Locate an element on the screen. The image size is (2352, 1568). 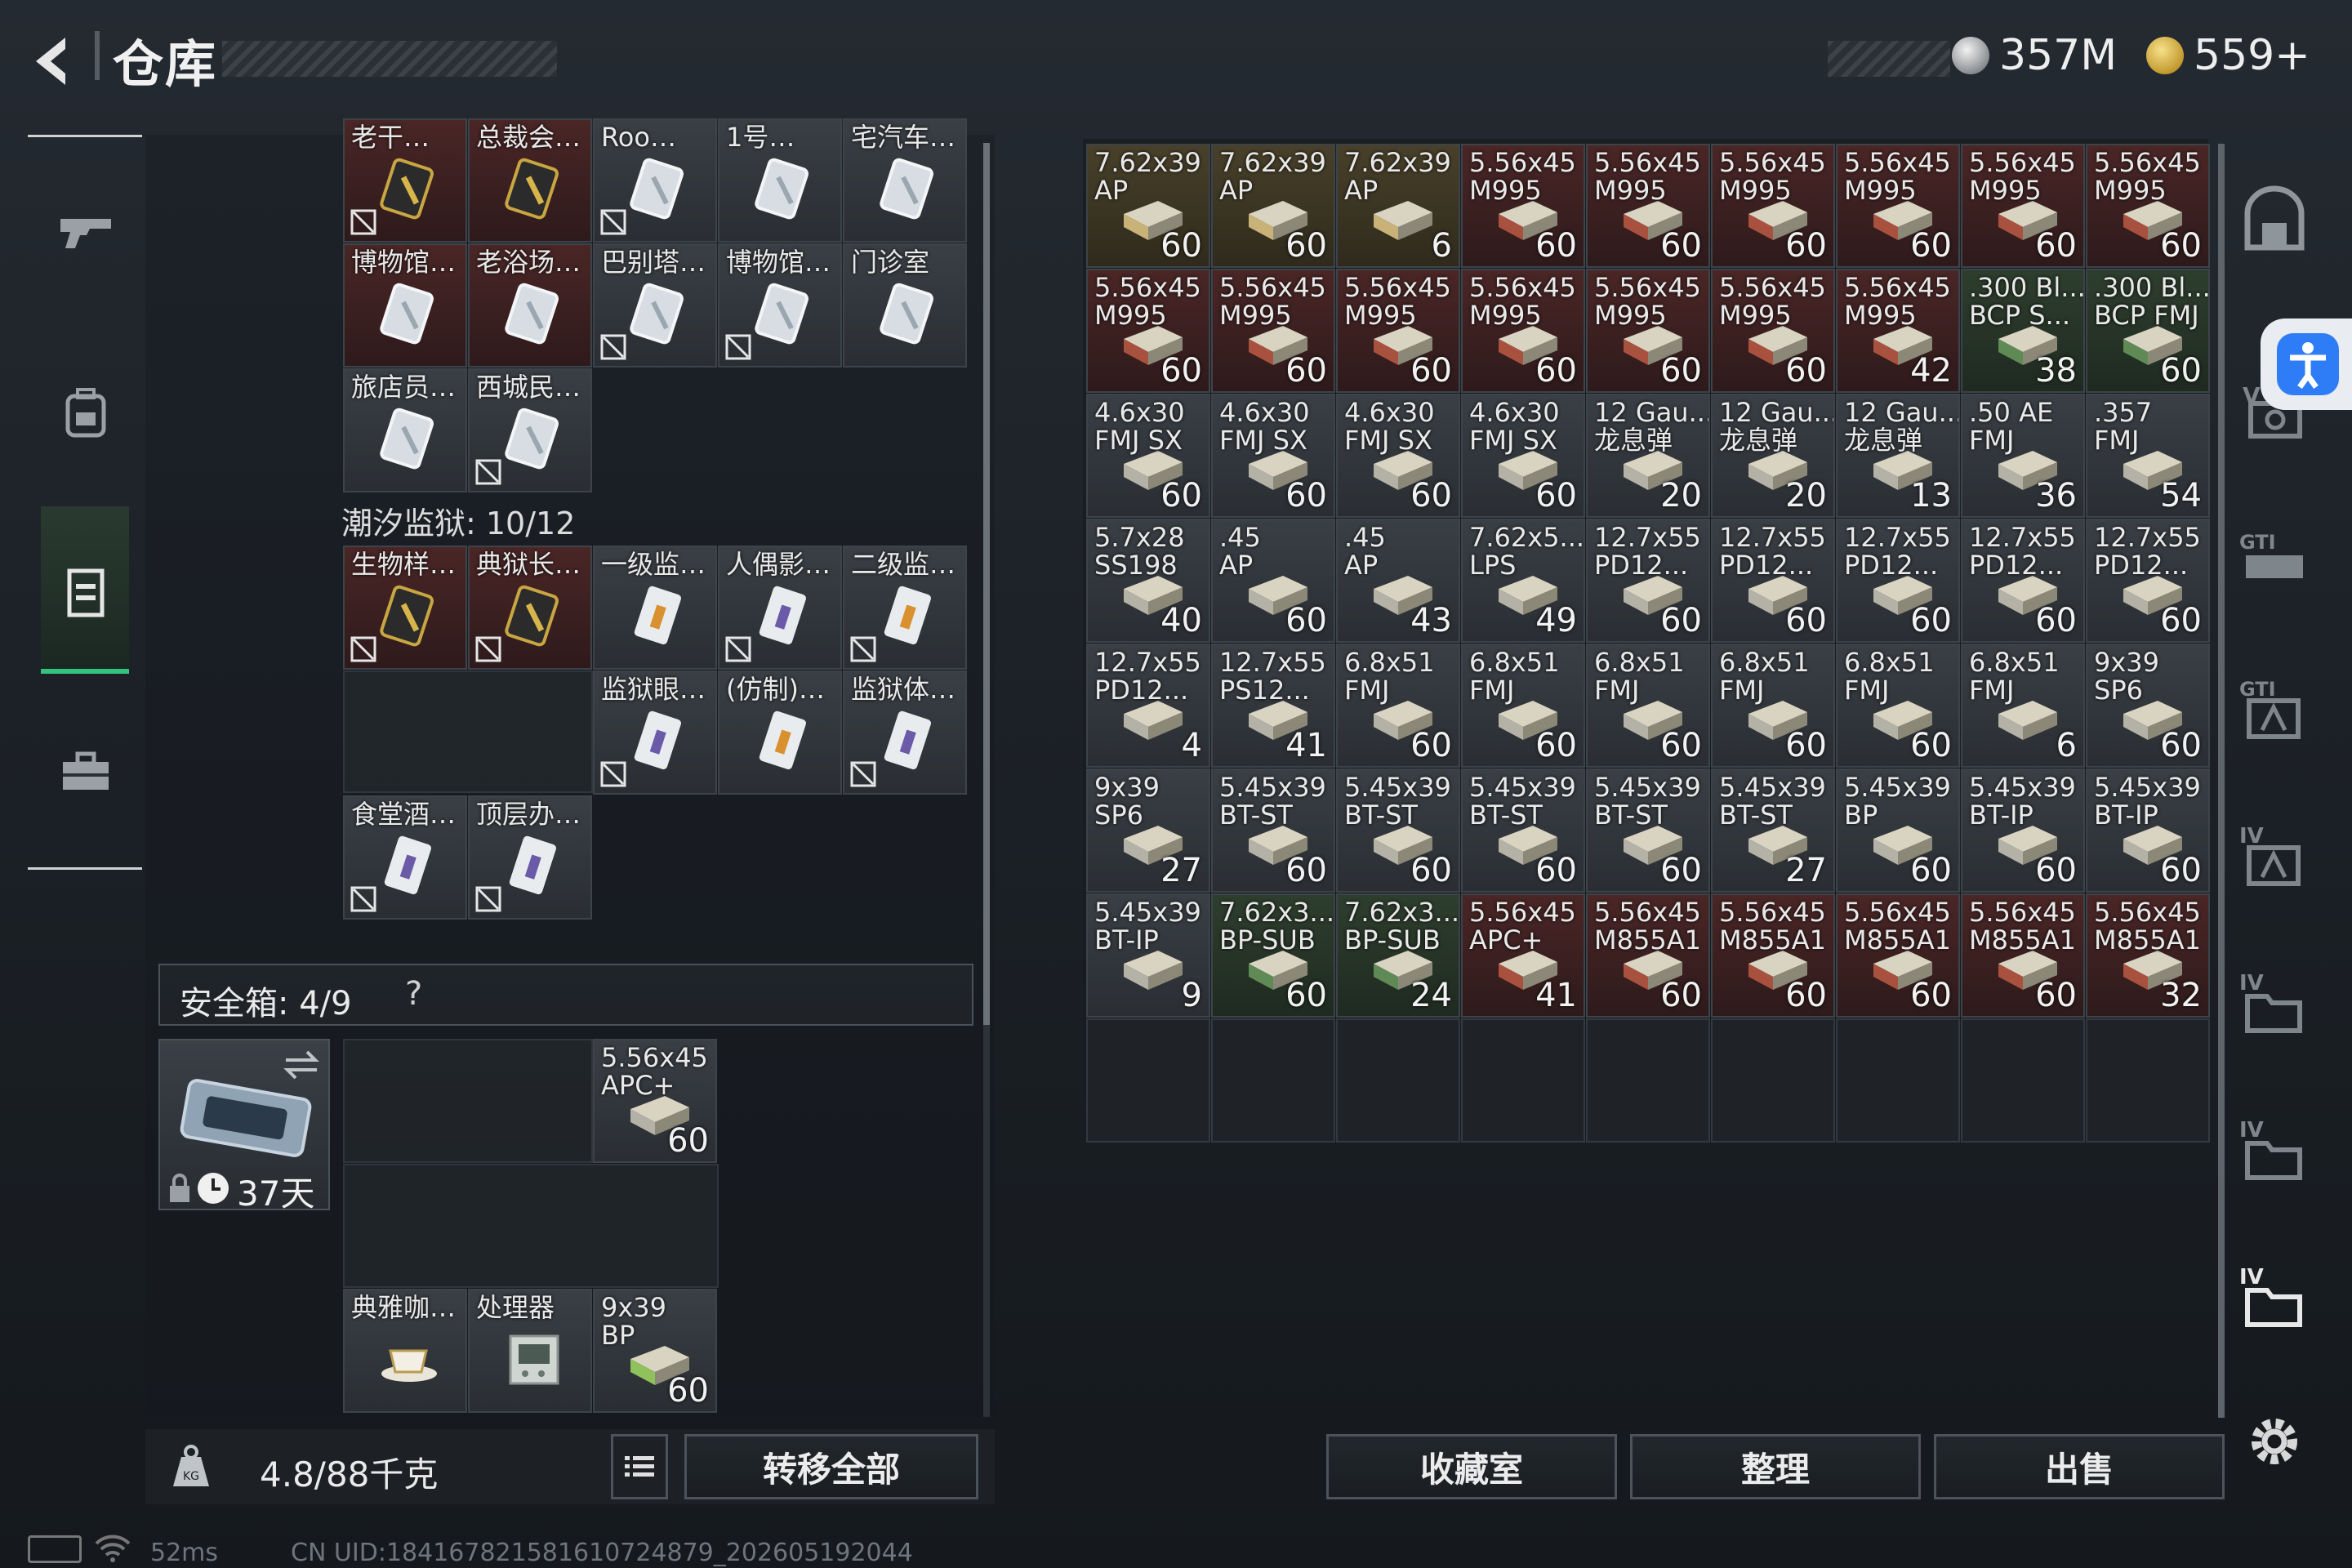
inventory-item: .300 Bl... BCP S... 38 is located at coordinates (2023, 331).